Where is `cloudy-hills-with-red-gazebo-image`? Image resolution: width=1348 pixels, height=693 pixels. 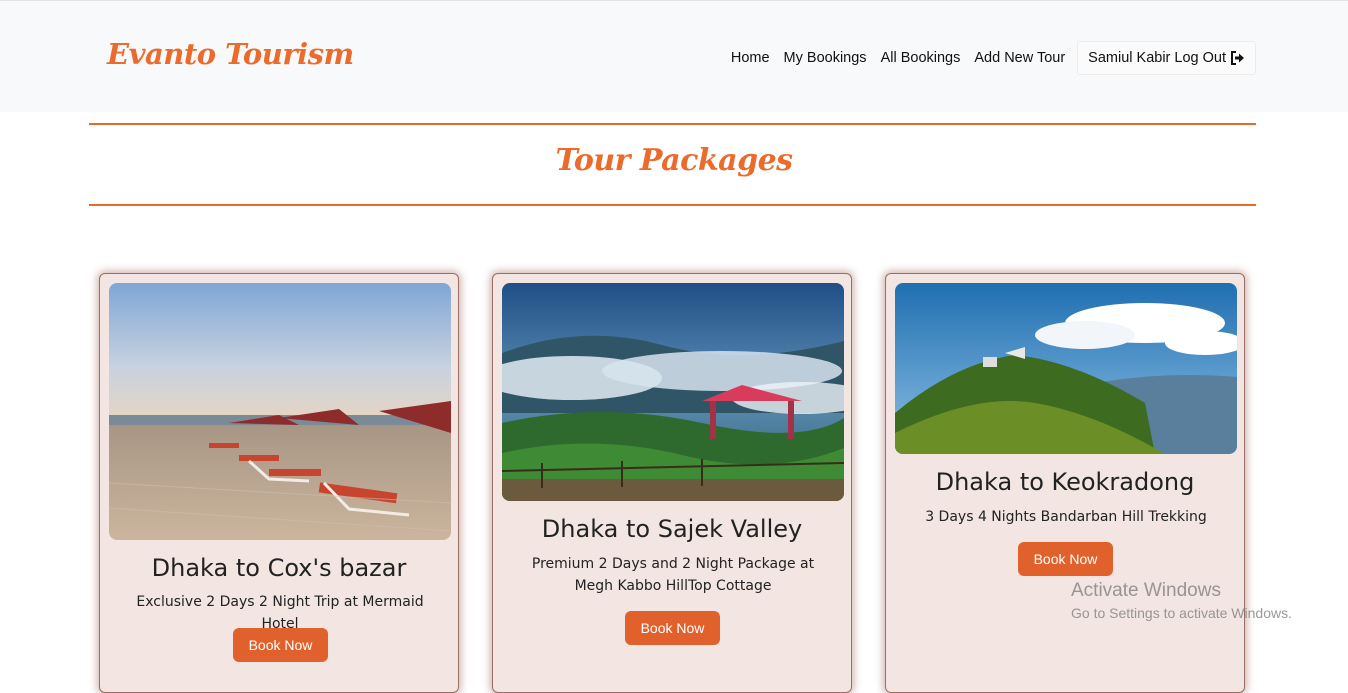
cloudy-hills-with-red-gazebo-image is located at coordinates (673, 392).